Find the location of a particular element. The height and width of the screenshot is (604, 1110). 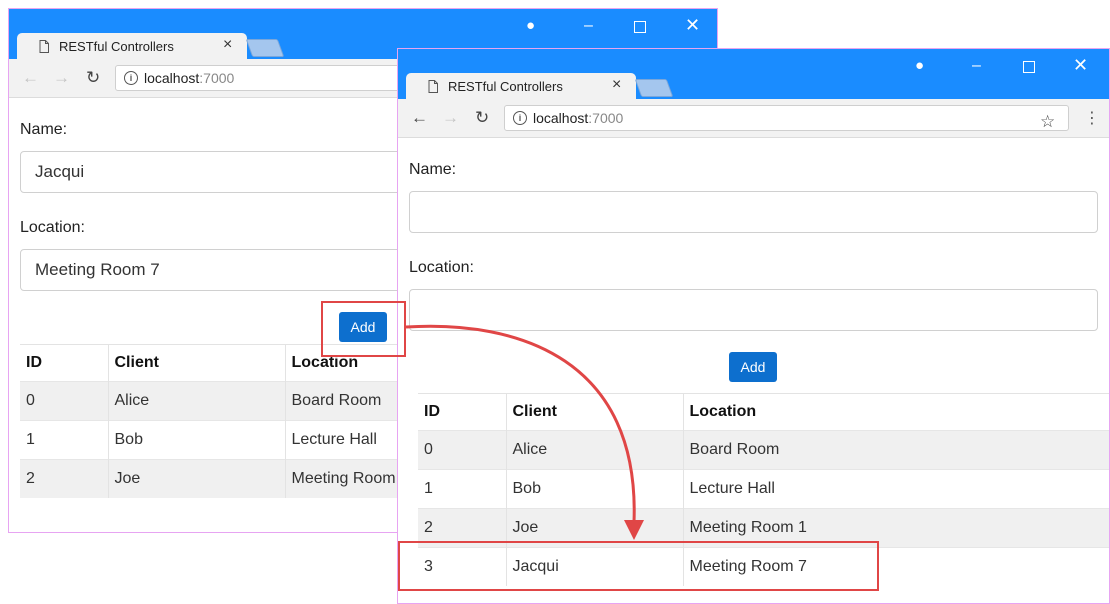

cell-location: Lecture Hall is located at coordinates (895, 489).